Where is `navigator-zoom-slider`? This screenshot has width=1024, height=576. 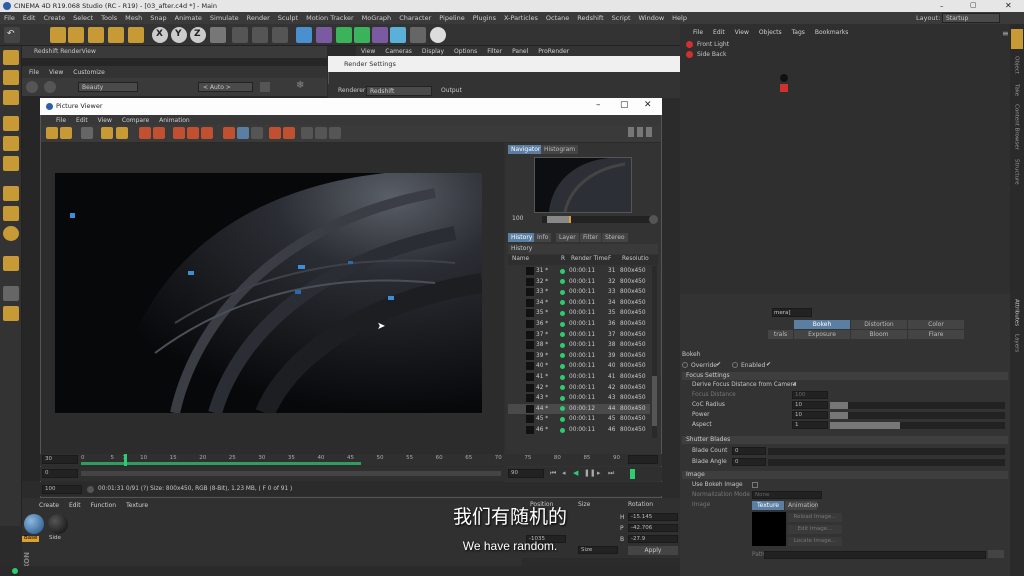 navigator-zoom-slider is located at coordinates (597, 219).